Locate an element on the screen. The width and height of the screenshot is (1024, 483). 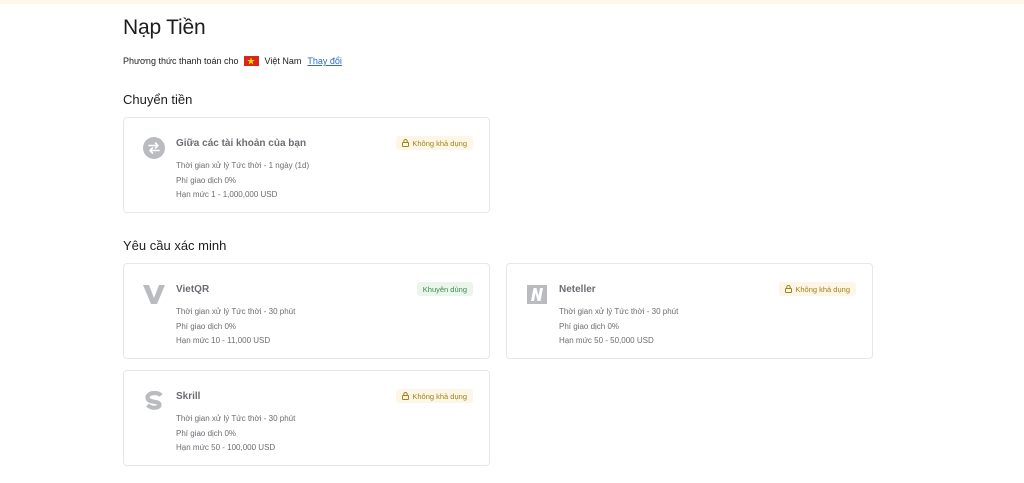
country-name: Việt Nam is located at coordinates (283, 61).